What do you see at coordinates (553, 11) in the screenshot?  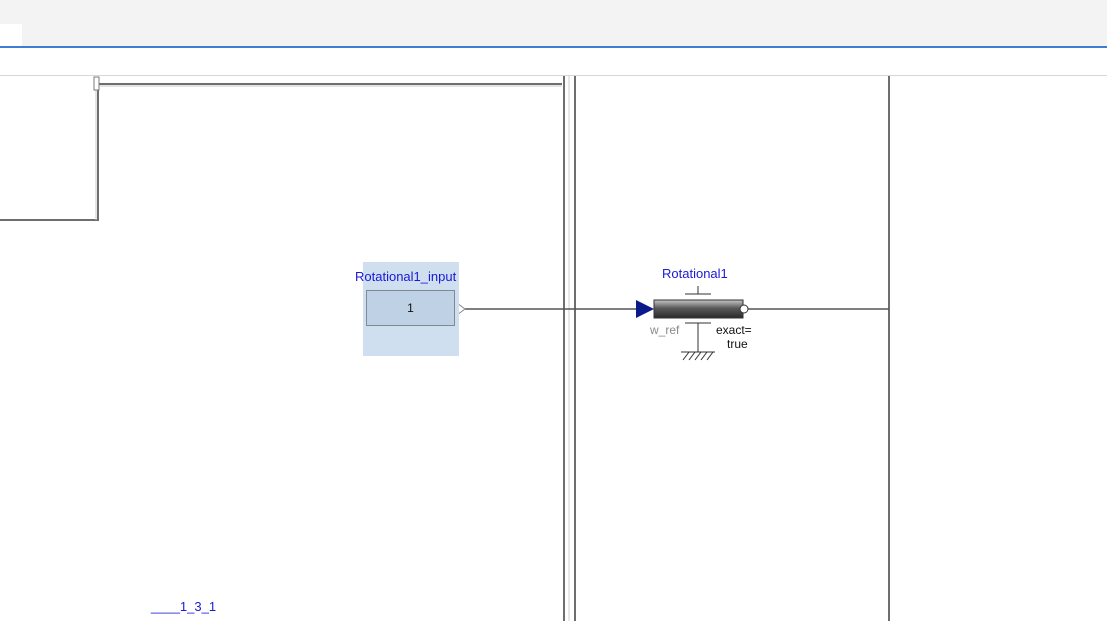 I see `title-strip` at bounding box center [553, 11].